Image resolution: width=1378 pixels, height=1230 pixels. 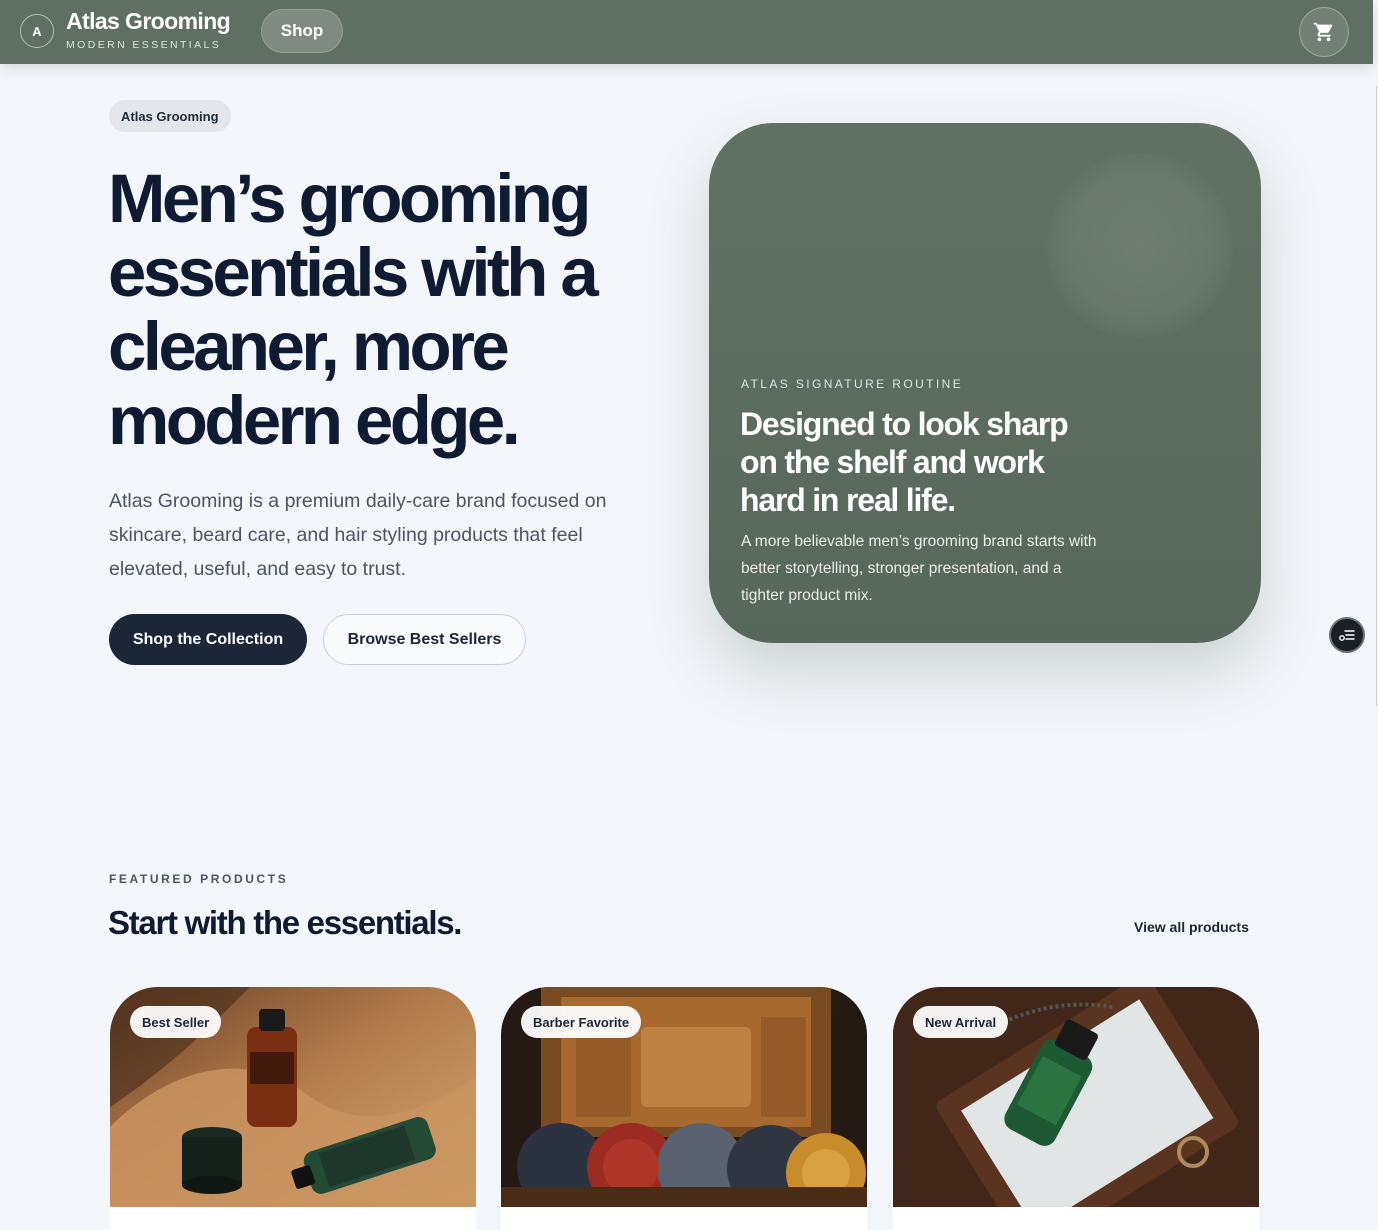 I want to click on cart-button, so click(x=1324, y=32).